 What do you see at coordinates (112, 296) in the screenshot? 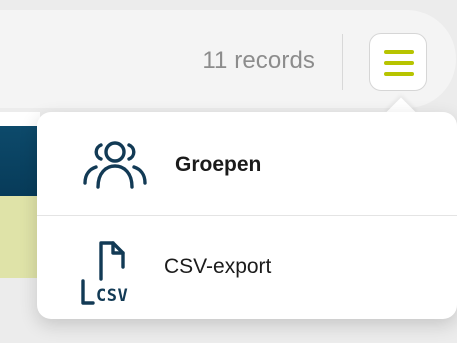
I see `csv-icon-text: CSV` at bounding box center [112, 296].